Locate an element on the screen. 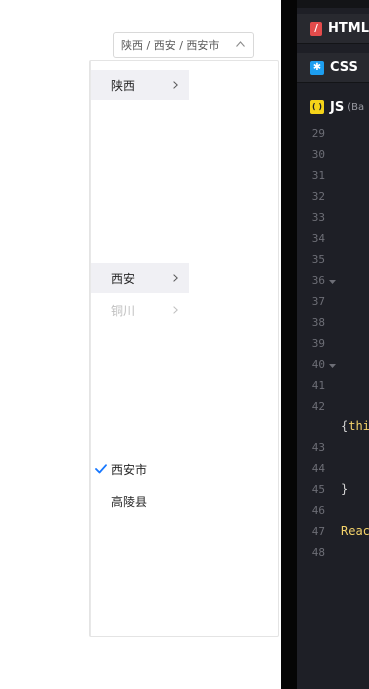 The image size is (369, 689). line-number: 39 is located at coordinates (318, 343).